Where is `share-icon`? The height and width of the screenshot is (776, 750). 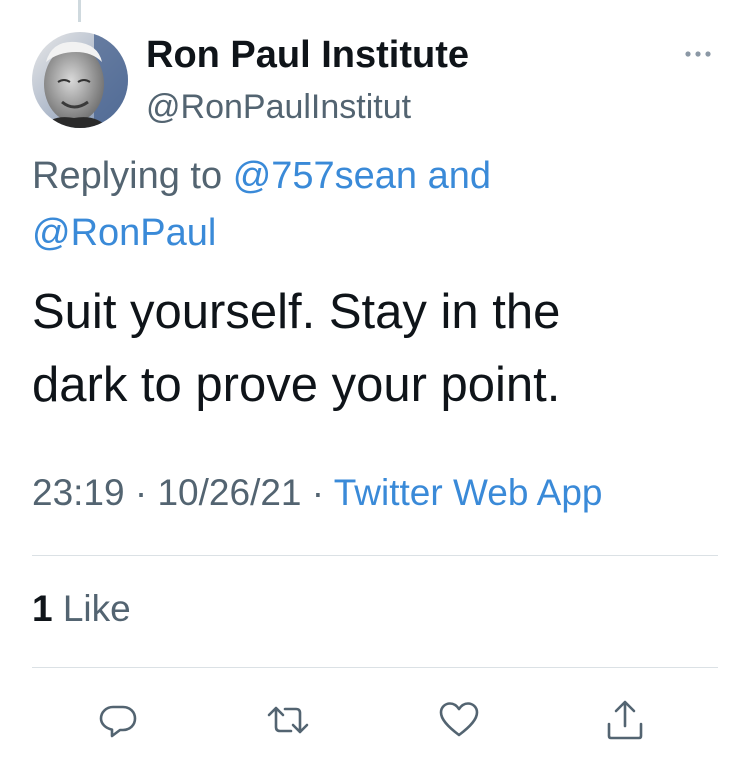
share-icon is located at coordinates (625, 720).